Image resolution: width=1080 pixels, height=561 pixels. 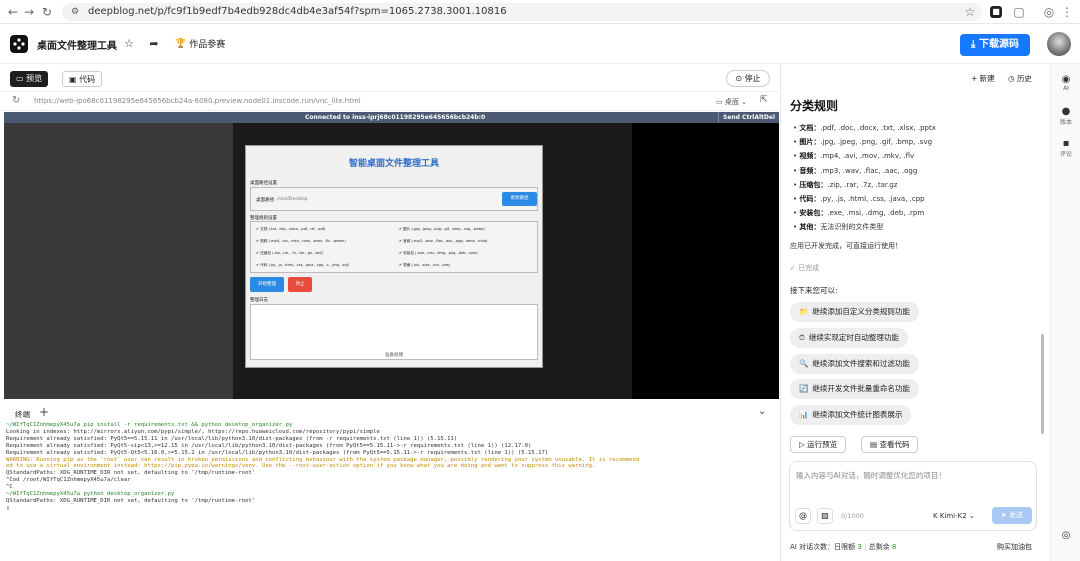 What do you see at coordinates (746, 117) in the screenshot?
I see `send-ctrl-alt-del-button: Send CtrlAltDel` at bounding box center [746, 117].